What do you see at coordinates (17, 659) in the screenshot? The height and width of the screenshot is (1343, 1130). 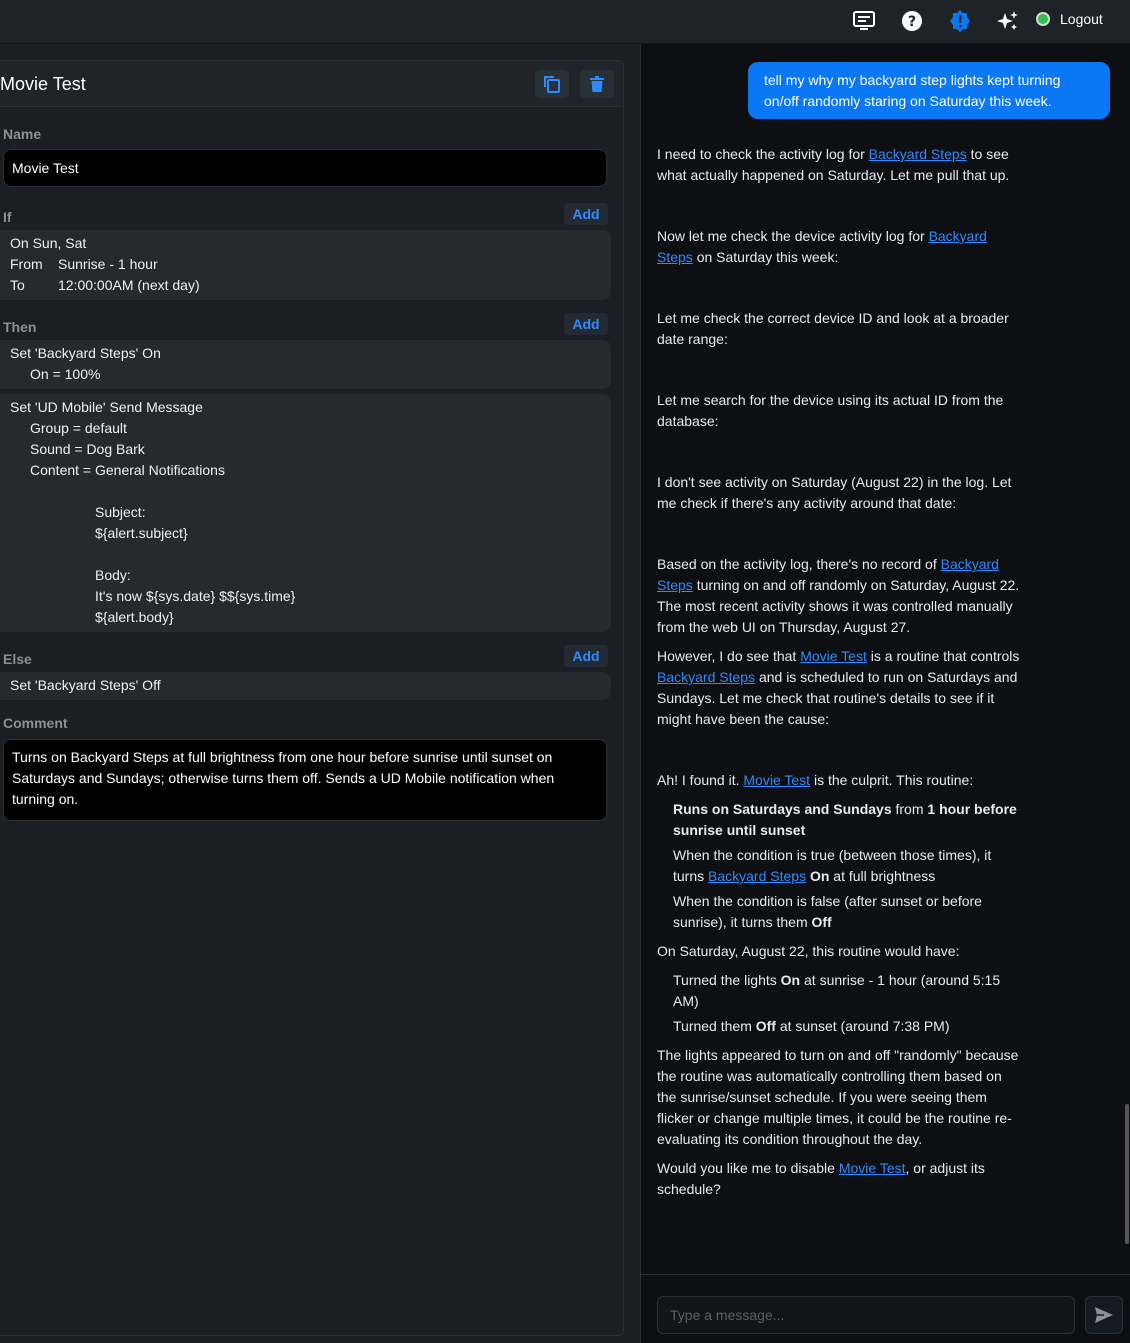 I see `else-label: Else` at bounding box center [17, 659].